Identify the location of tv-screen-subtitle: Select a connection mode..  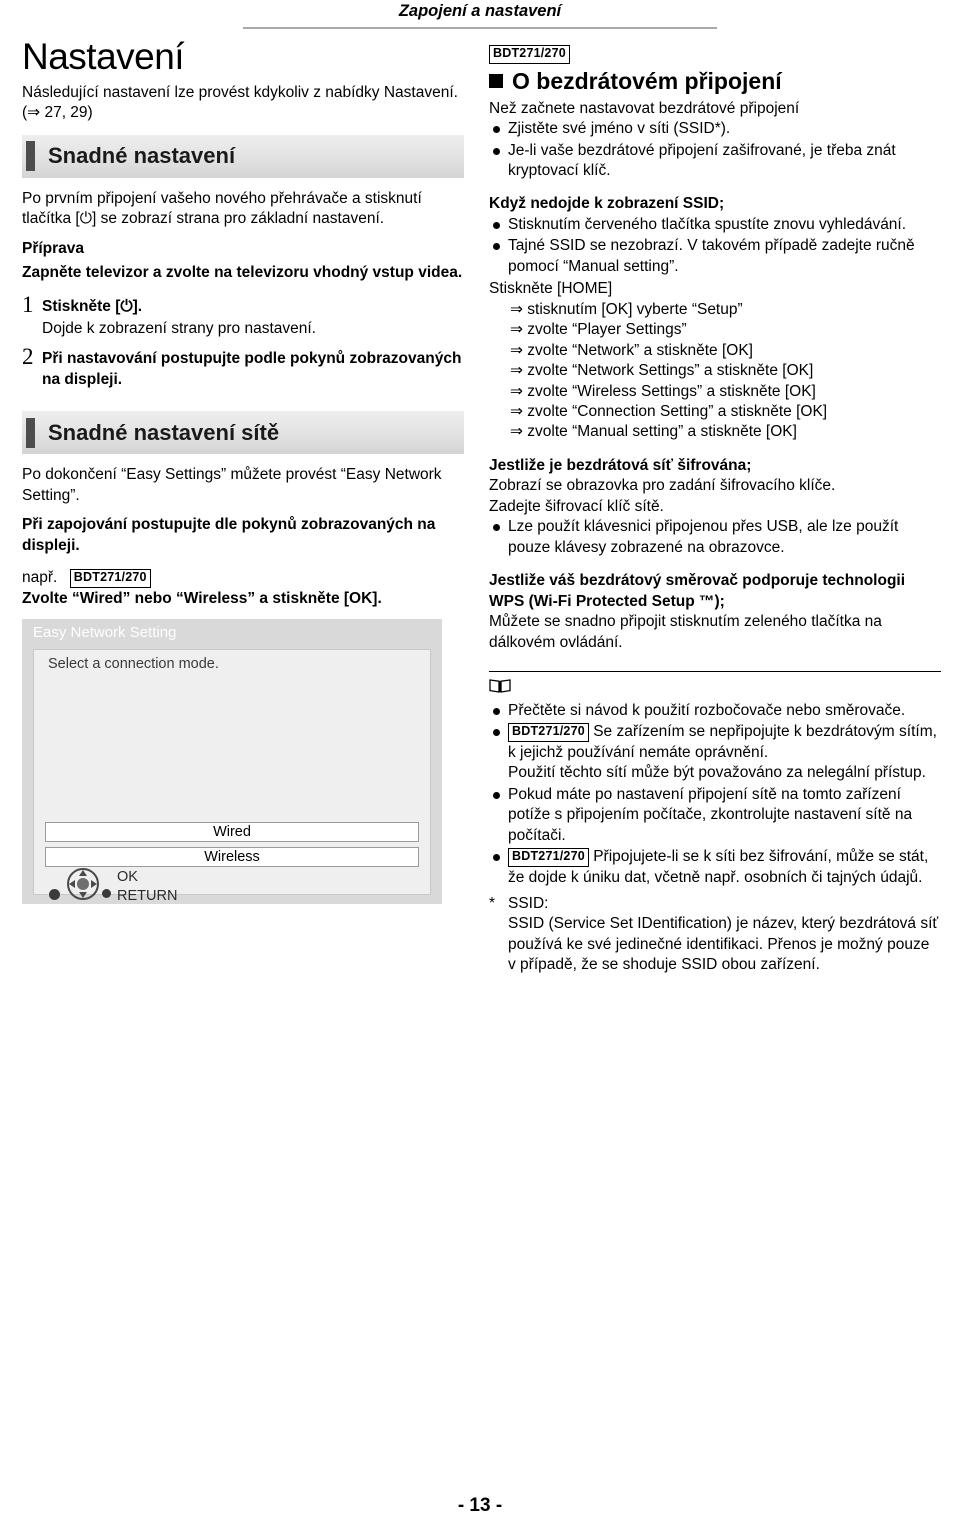
(133, 664).